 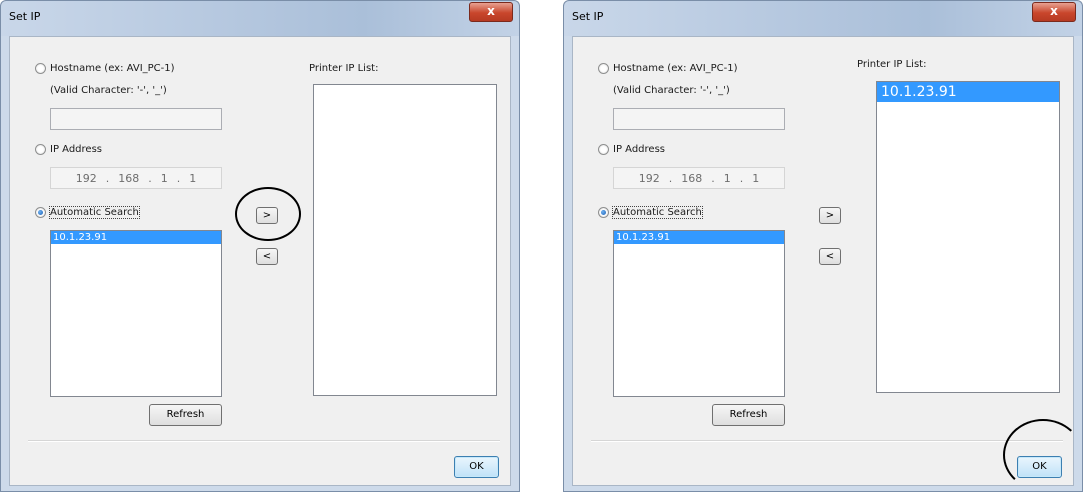 I want to click on printer-ip-list, so click(x=405, y=240).